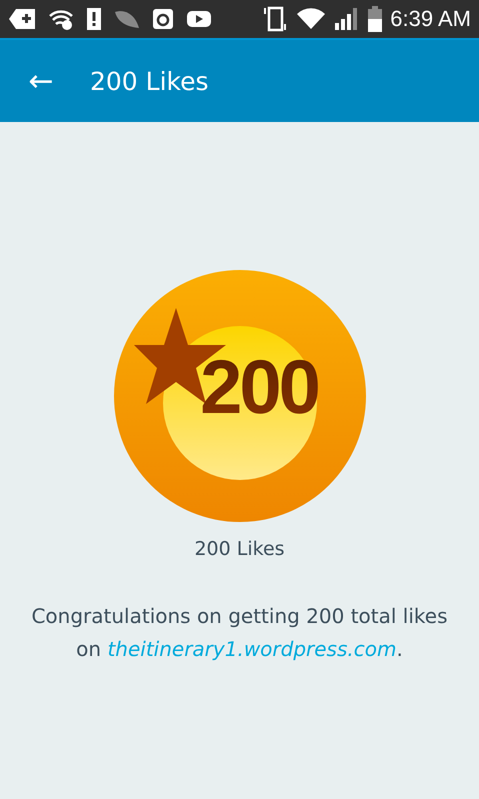 The height and width of the screenshot is (799, 479). I want to click on congratulations-message: Congratulations on getting 200 total likes on theitinerary1.wordpress.com., so click(239, 633).